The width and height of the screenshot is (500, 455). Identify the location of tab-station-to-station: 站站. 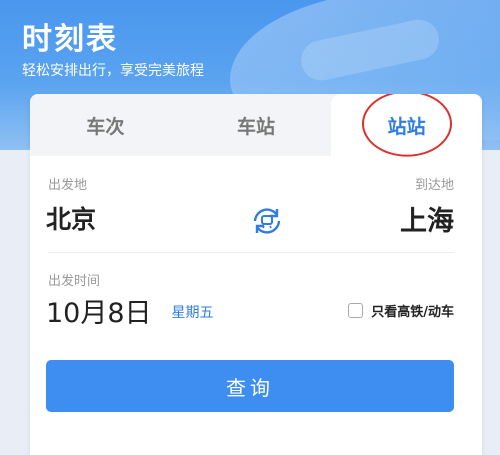
(406, 125).